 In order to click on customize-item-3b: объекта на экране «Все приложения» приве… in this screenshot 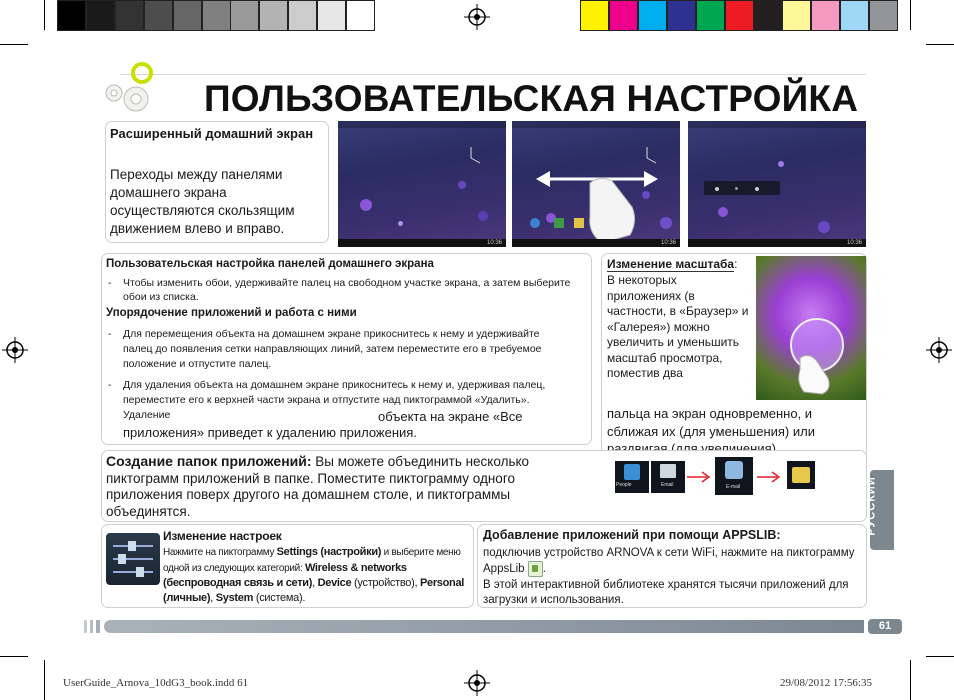, I will do `click(323, 424)`.